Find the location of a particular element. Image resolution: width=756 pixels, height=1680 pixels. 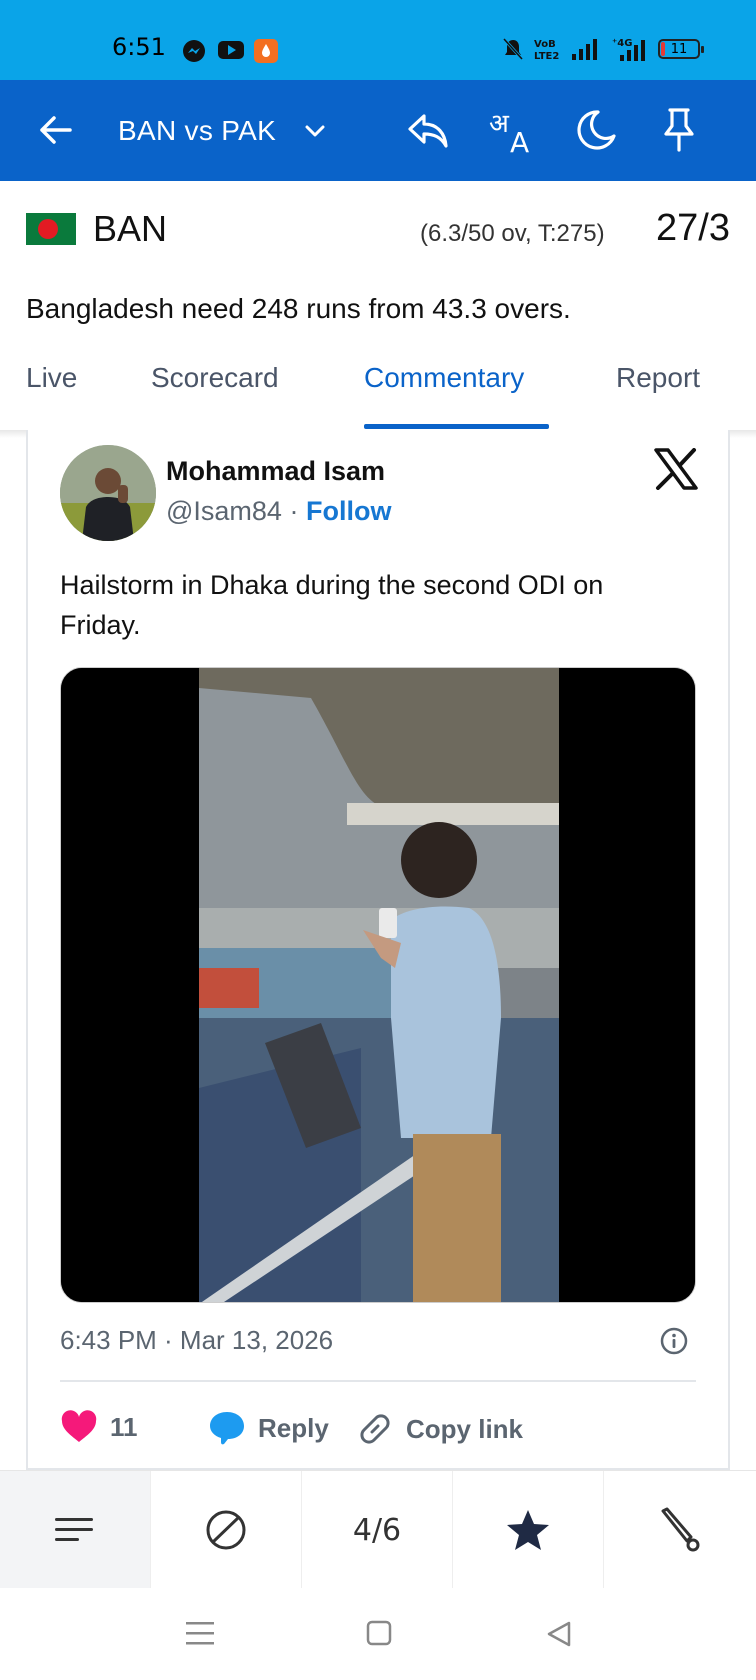

status-bar: 6:51 VoB LTE2 ⁺4G 11 is located at coordinates (378, 40).